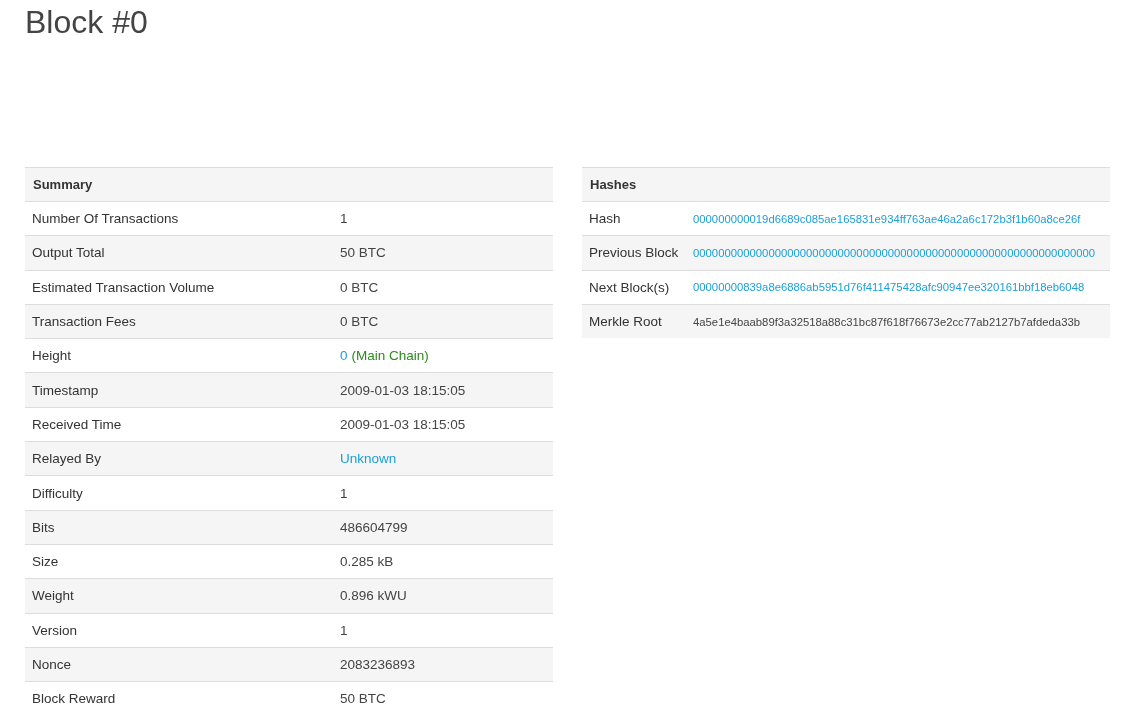  What do you see at coordinates (887, 218) in the screenshot?
I see `hash-link: 000000000019d6689c085ae165831e934ff763ae46a2a6c172b3f1b60a8ce26f` at bounding box center [887, 218].